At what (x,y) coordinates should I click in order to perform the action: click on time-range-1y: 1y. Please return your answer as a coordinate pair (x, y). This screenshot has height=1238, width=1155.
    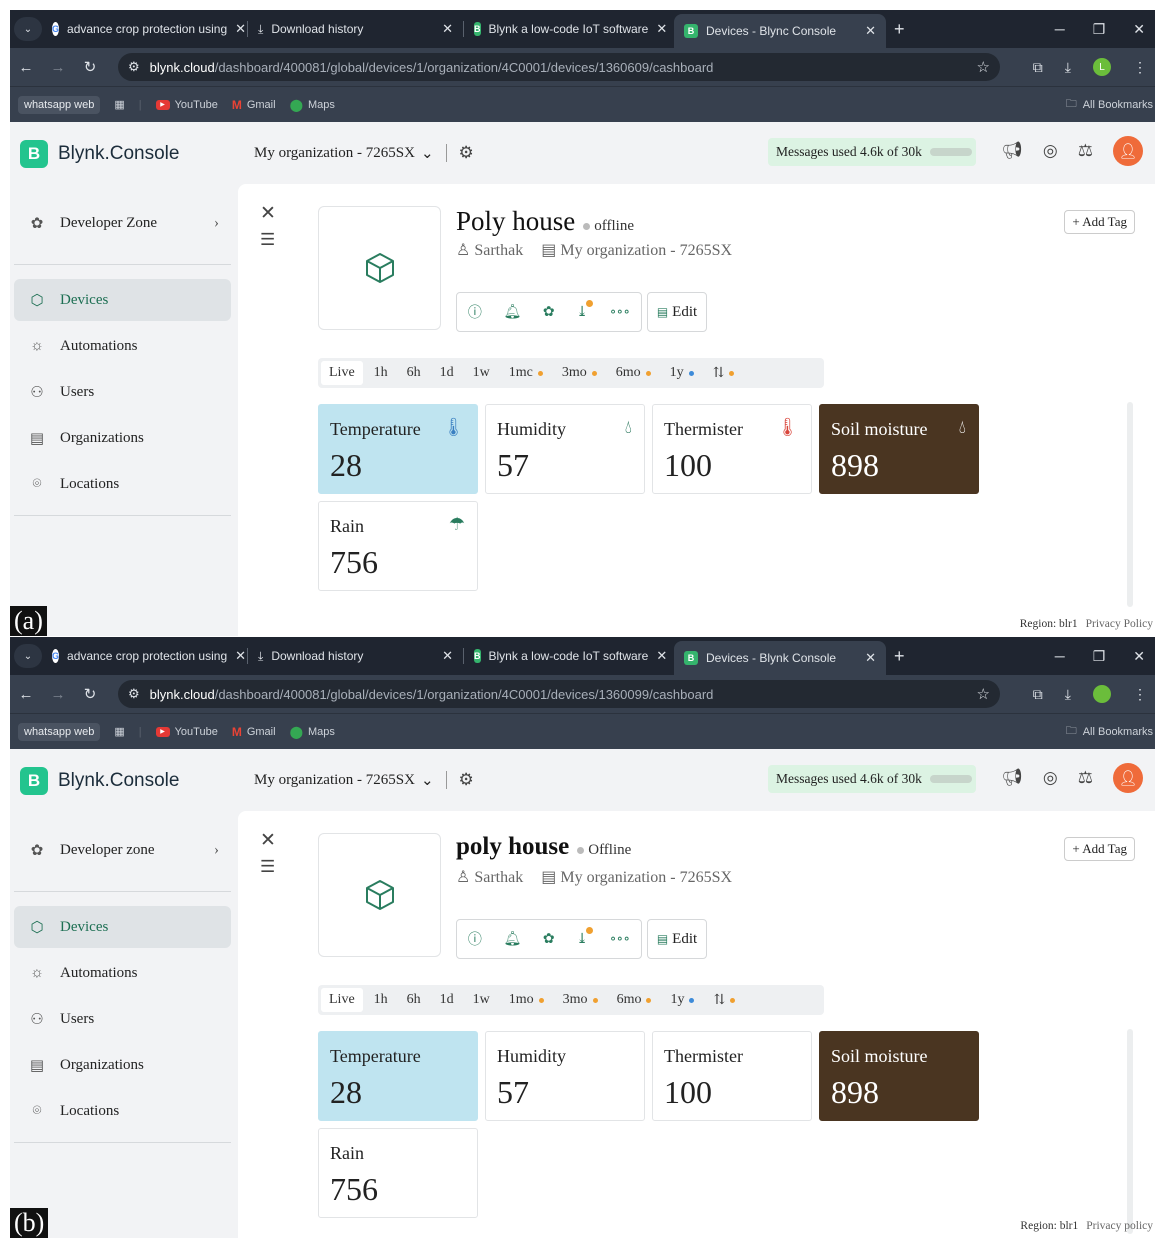
    Looking at the image, I should click on (682, 1000).